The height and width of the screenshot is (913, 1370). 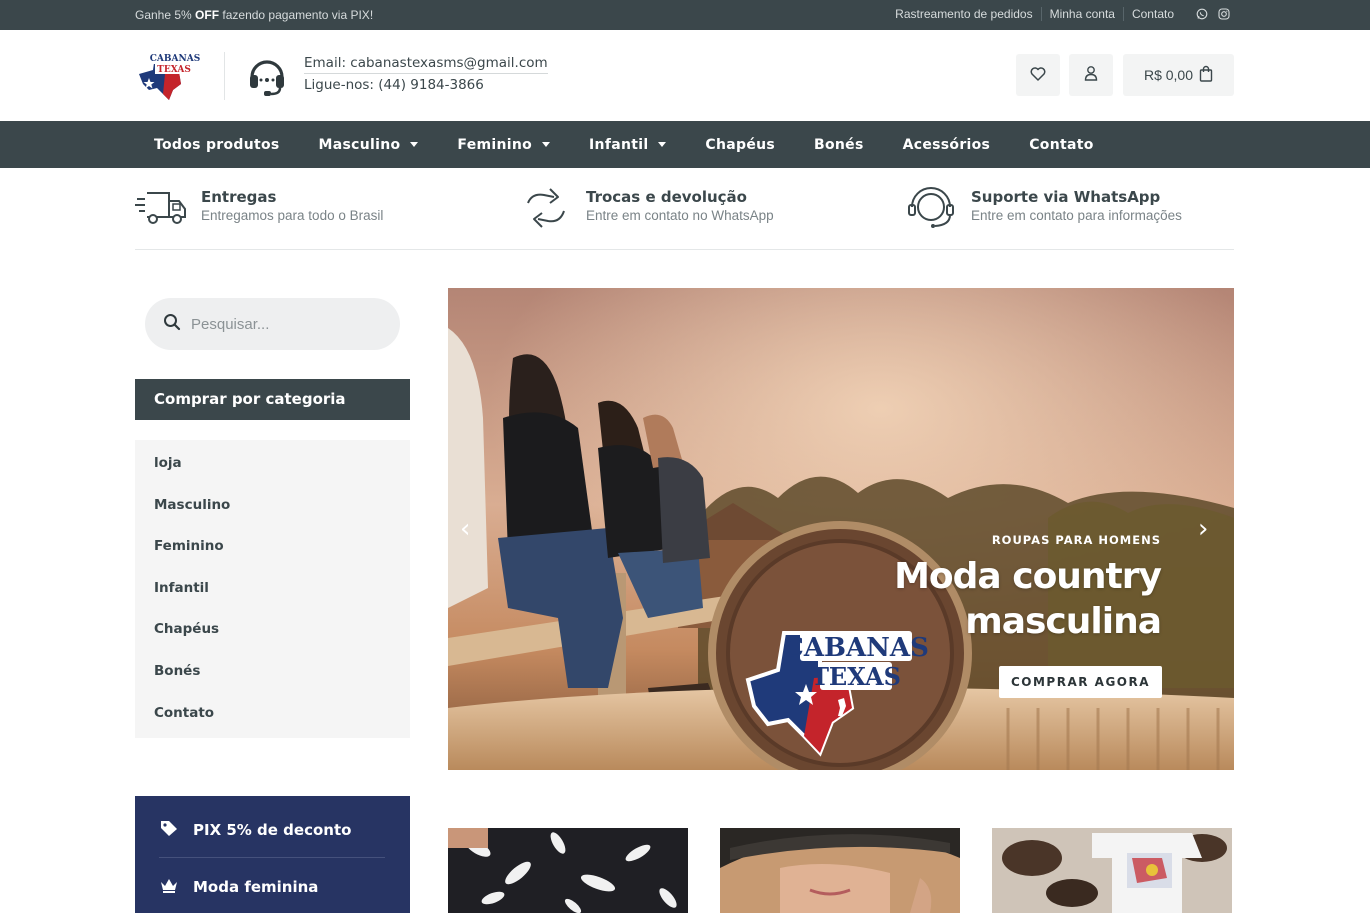 What do you see at coordinates (394, 85) in the screenshot?
I see `contact-phone: Ligue-nos: (44) 9184-3866` at bounding box center [394, 85].